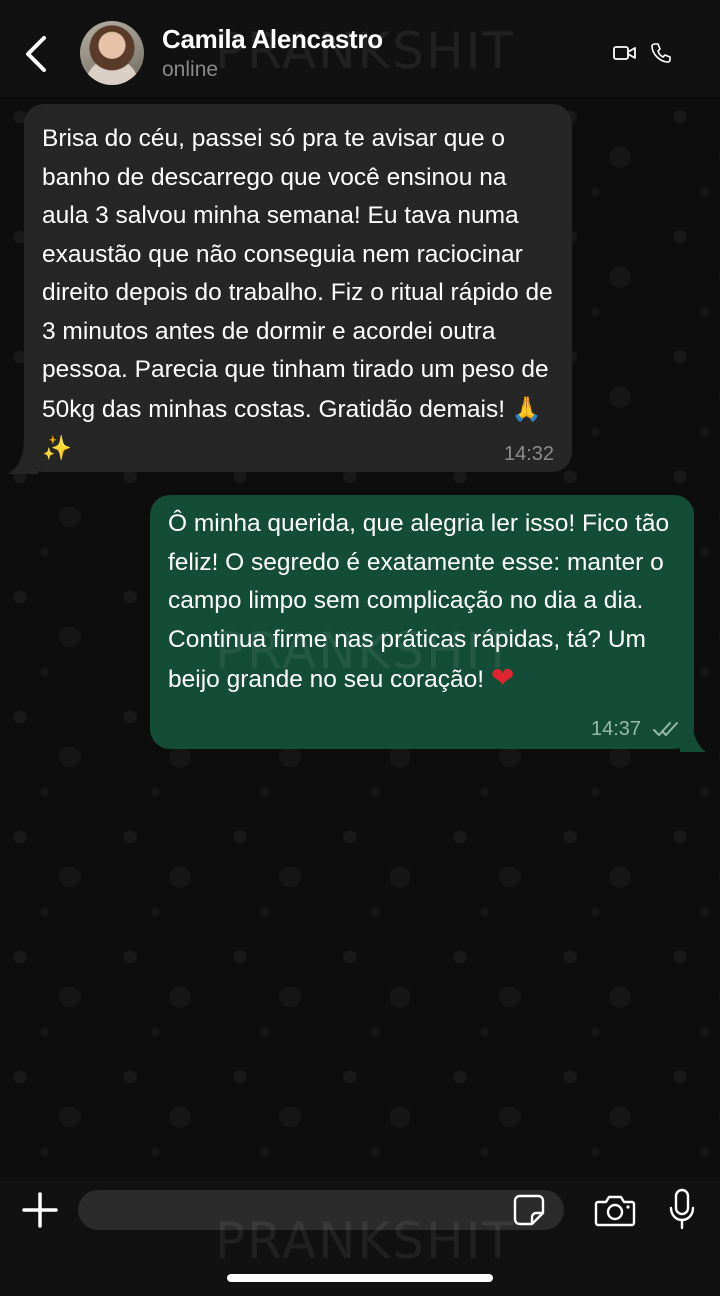  What do you see at coordinates (661, 53) in the screenshot?
I see `phone-icon` at bounding box center [661, 53].